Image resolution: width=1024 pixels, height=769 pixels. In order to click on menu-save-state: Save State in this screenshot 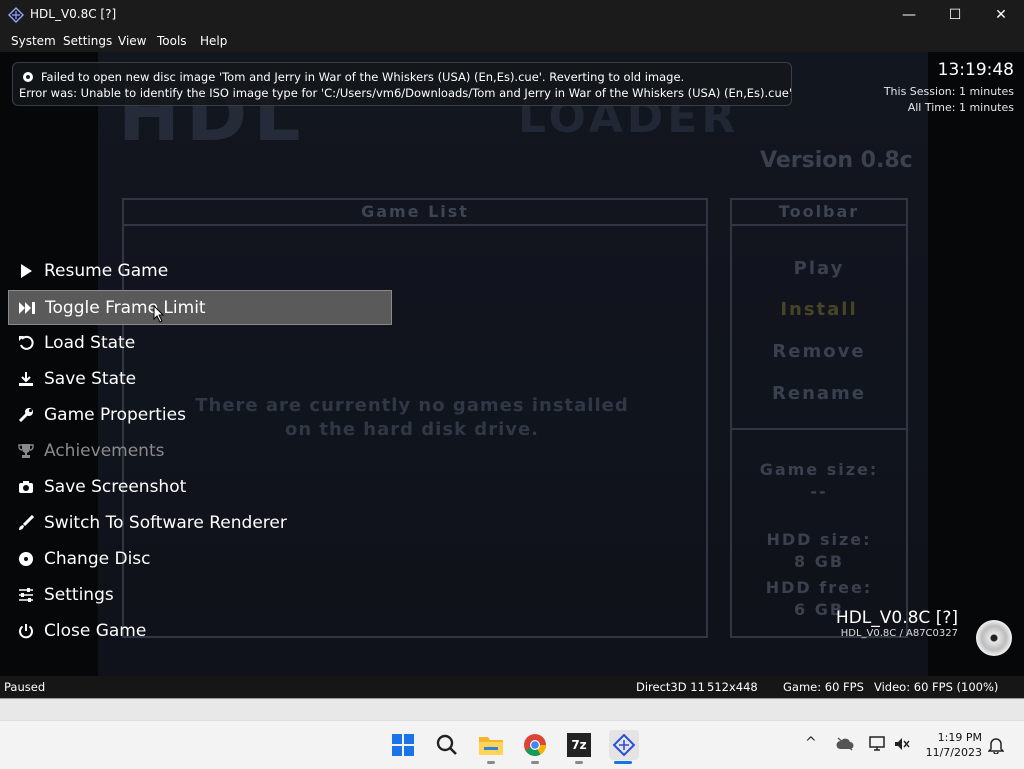, I will do `click(199, 379)`.